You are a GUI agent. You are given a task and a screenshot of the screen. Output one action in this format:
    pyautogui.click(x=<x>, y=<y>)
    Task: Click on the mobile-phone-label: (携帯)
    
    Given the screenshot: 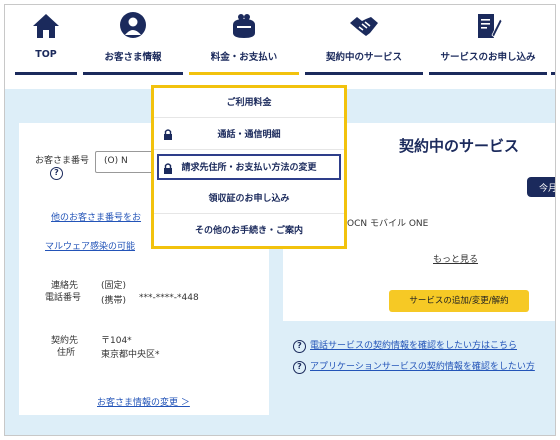 What is the action you would take?
    pyautogui.click(x=114, y=301)
    